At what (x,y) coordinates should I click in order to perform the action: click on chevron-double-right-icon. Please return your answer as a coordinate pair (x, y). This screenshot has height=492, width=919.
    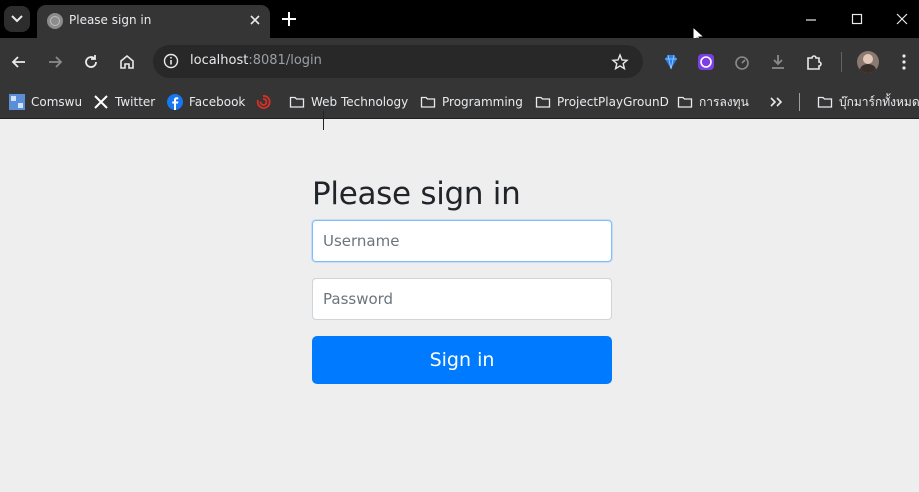
    Looking at the image, I should click on (776, 102).